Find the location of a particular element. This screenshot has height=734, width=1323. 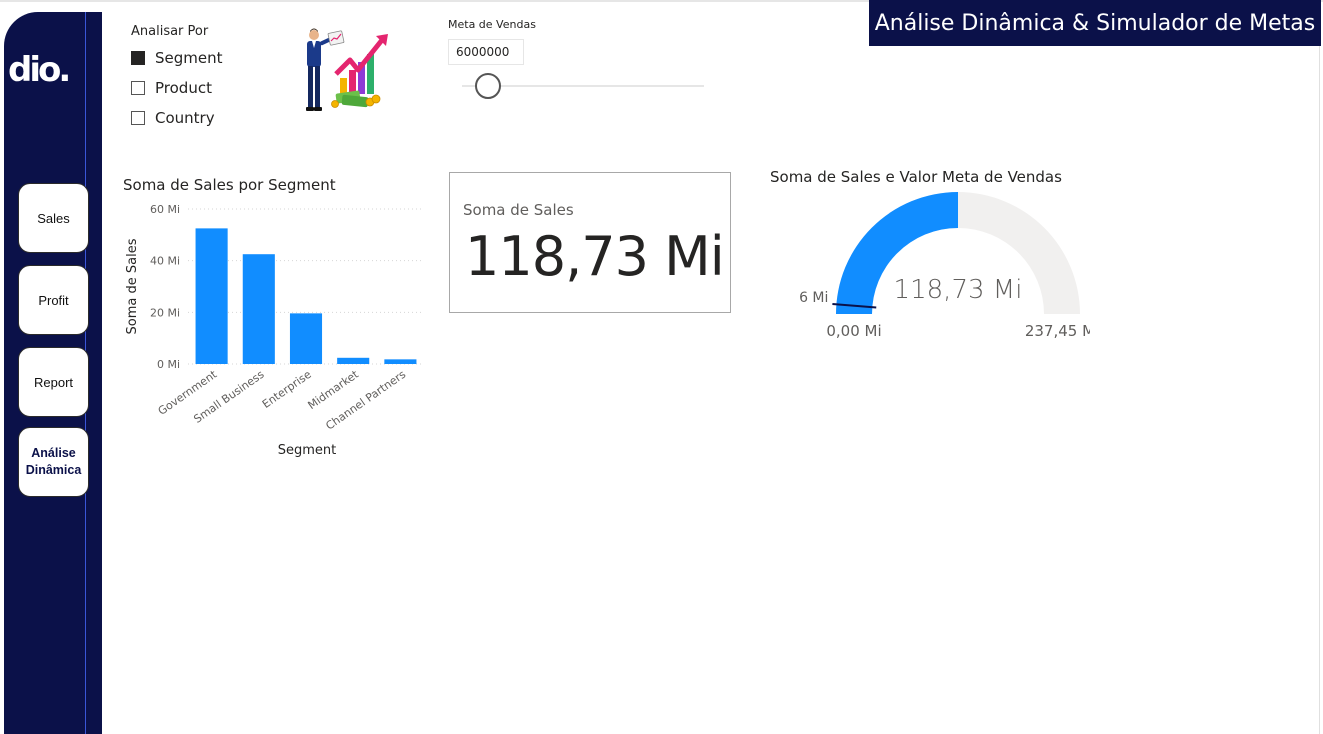

gauge-min-label: 0,00 Mi is located at coordinates (853, 331).